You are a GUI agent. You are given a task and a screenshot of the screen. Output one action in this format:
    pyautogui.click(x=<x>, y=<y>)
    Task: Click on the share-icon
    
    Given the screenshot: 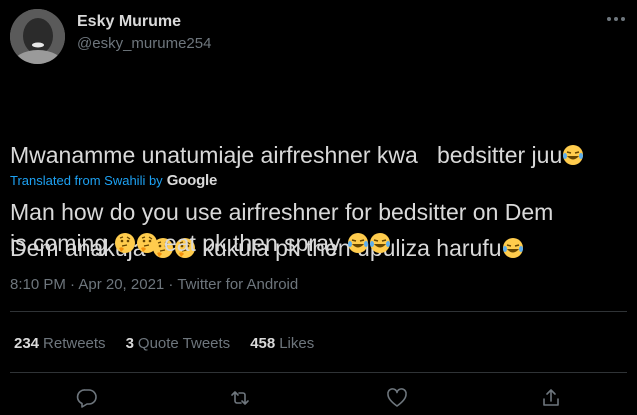 What is the action you would take?
    pyautogui.click(x=551, y=398)
    